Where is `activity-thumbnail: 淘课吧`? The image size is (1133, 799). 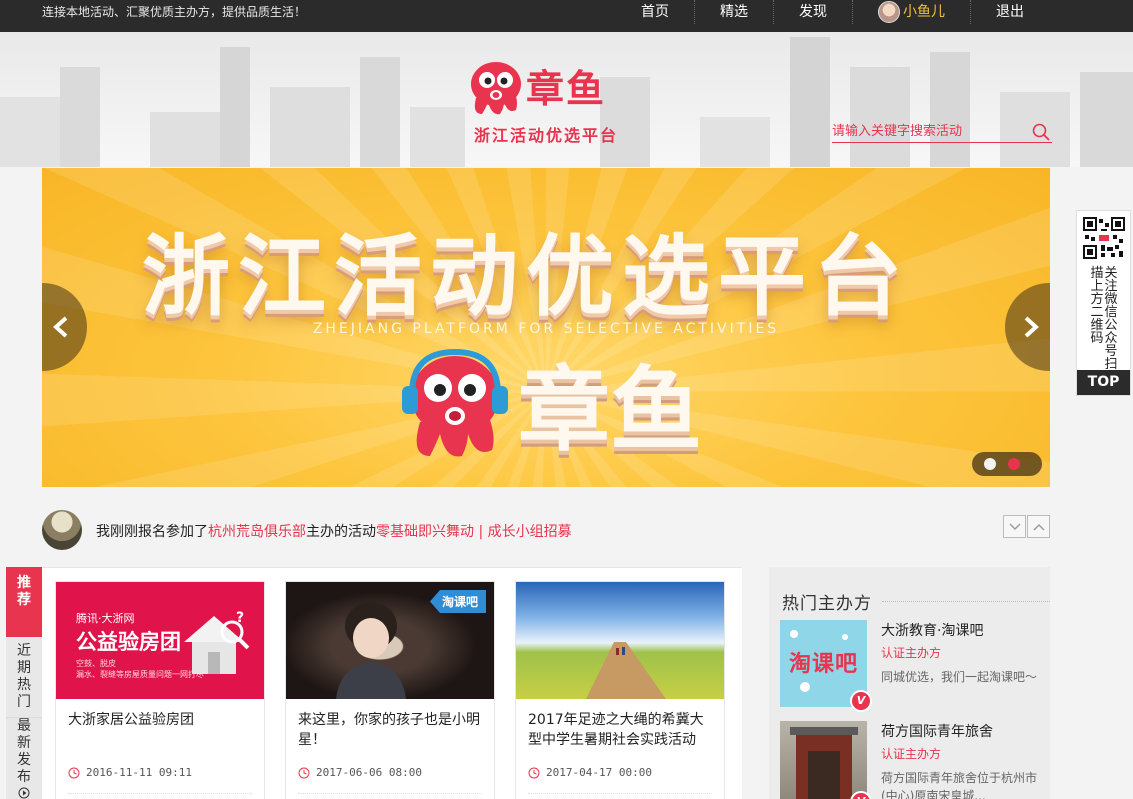
activity-thumbnail: 淘课吧 is located at coordinates (390, 640).